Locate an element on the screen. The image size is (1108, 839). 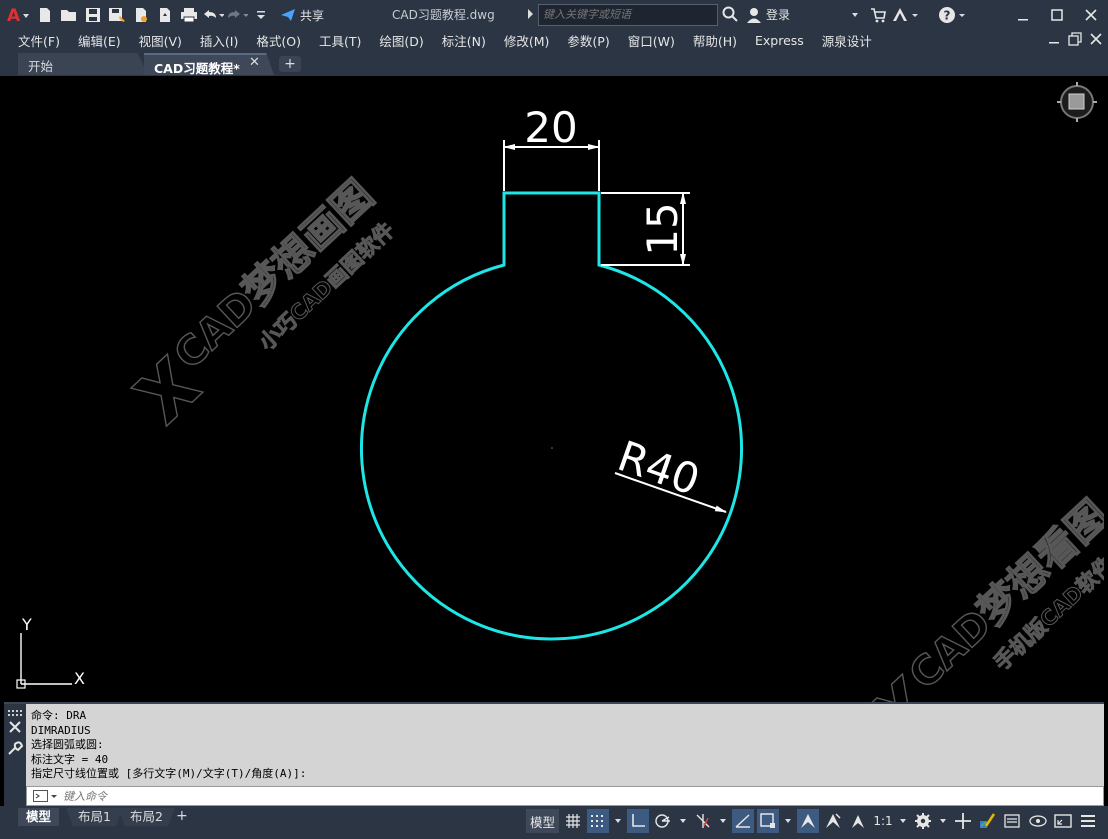
redo-icon is located at coordinates (238, 14).